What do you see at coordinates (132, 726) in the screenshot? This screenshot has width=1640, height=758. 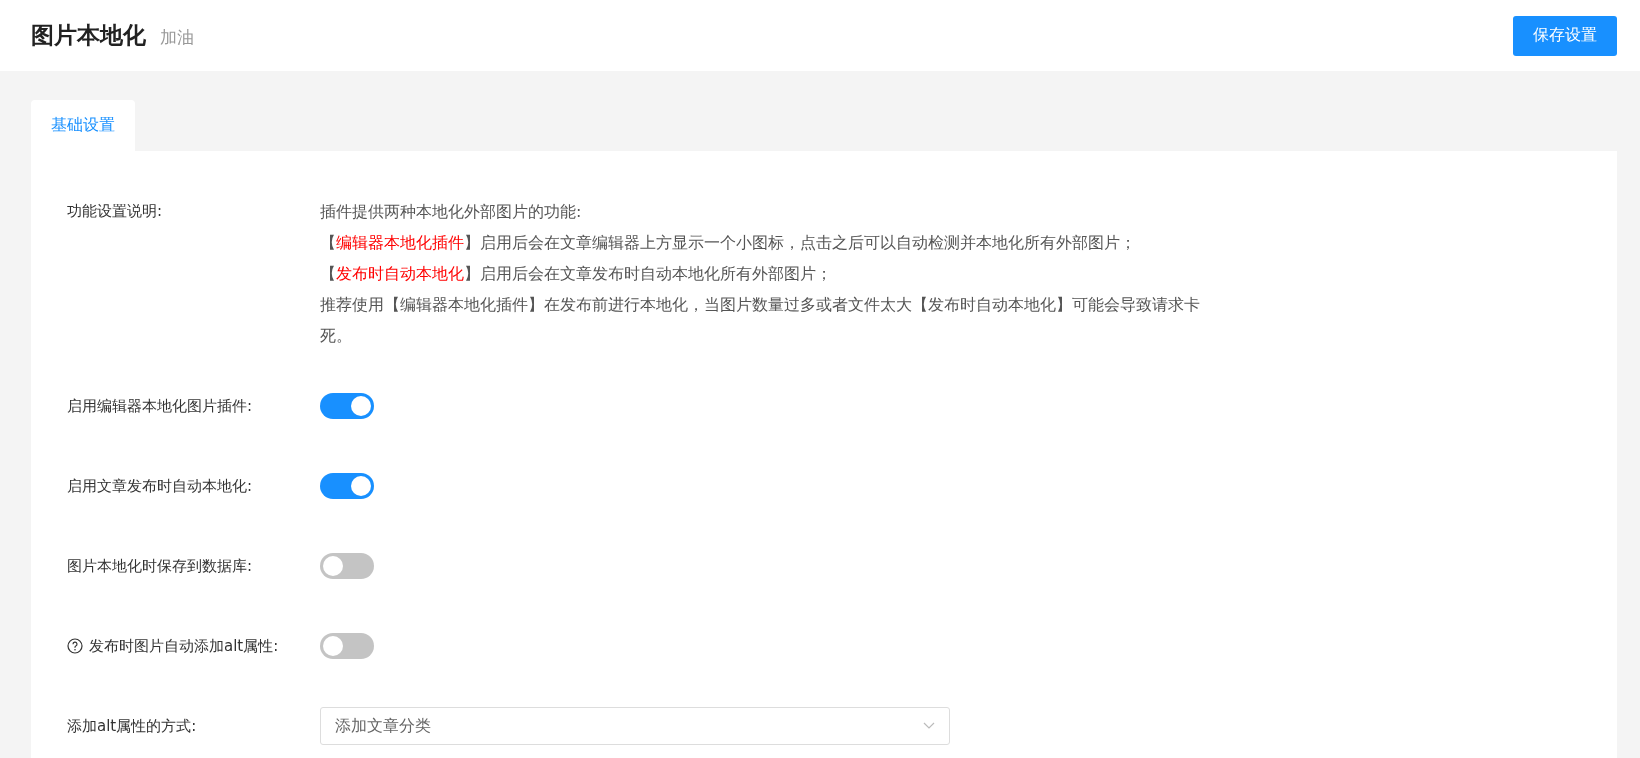 I see `field-label: 添加alt属性的方式:` at bounding box center [132, 726].